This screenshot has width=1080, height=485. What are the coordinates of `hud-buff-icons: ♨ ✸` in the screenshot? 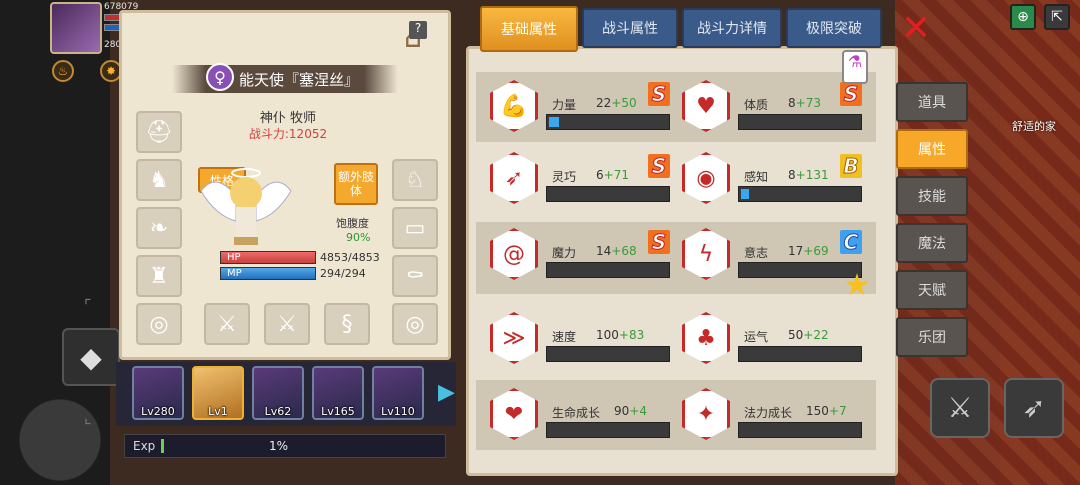 It's located at (87, 71).